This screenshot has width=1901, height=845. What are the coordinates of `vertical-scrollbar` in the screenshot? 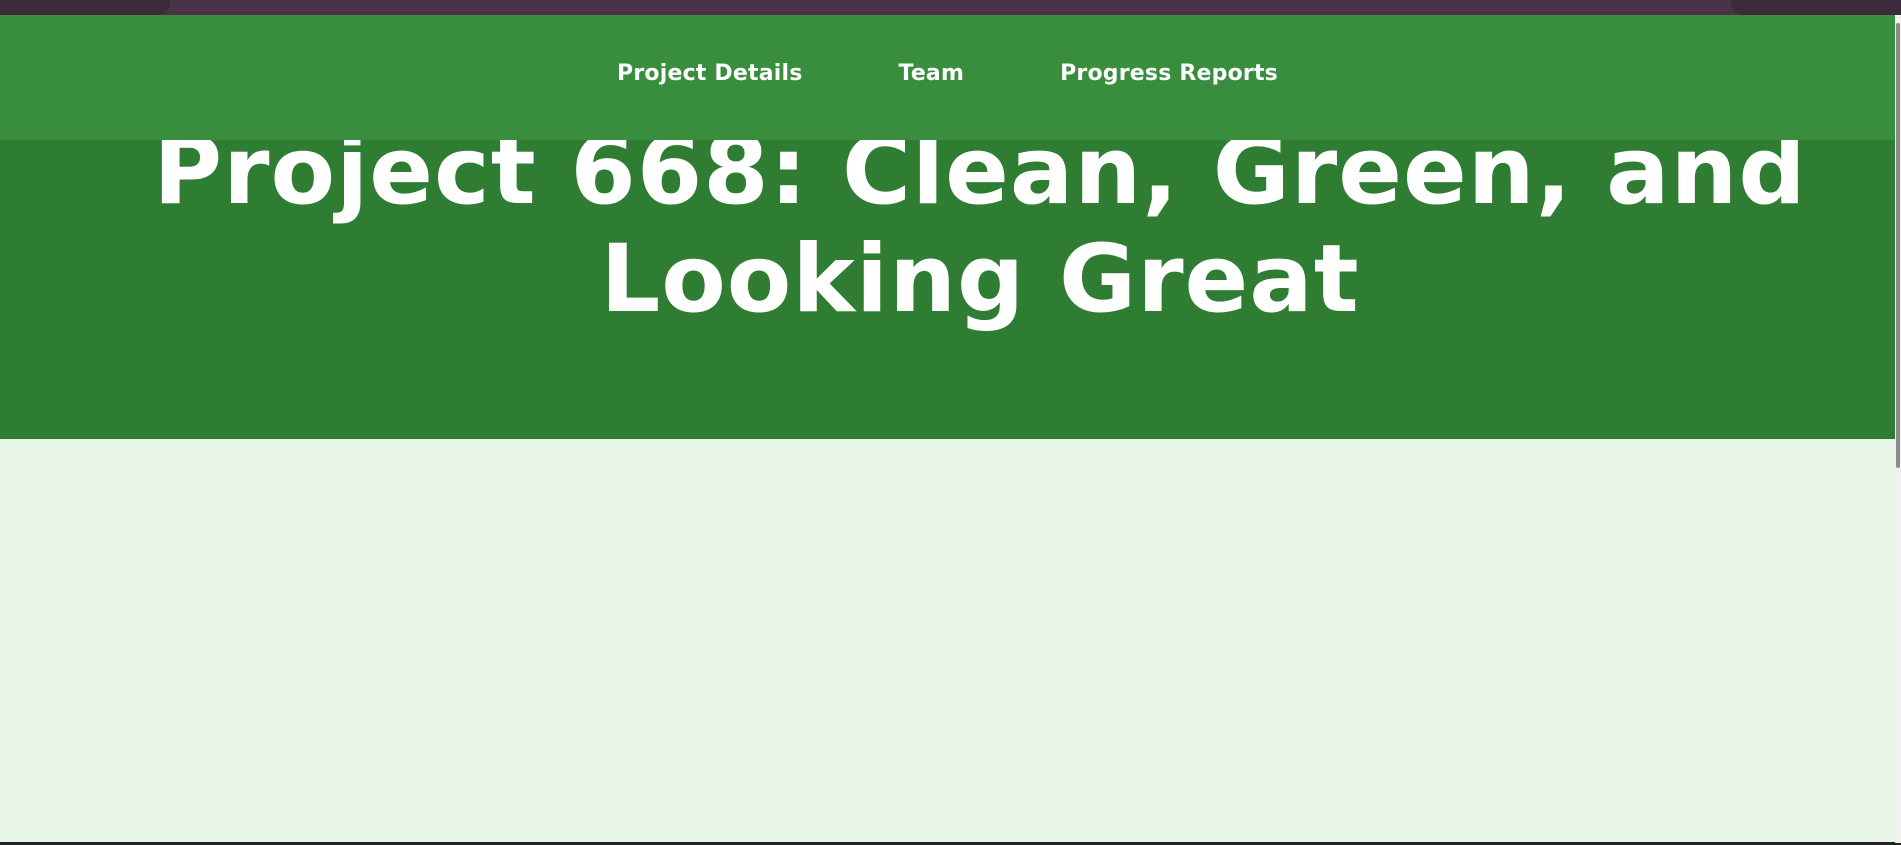 It's located at (1898, 429).